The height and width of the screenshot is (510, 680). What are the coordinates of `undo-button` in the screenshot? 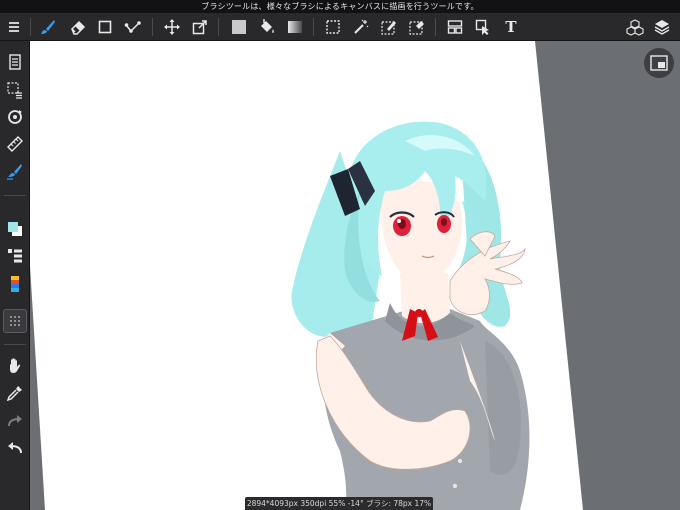 It's located at (15, 448).